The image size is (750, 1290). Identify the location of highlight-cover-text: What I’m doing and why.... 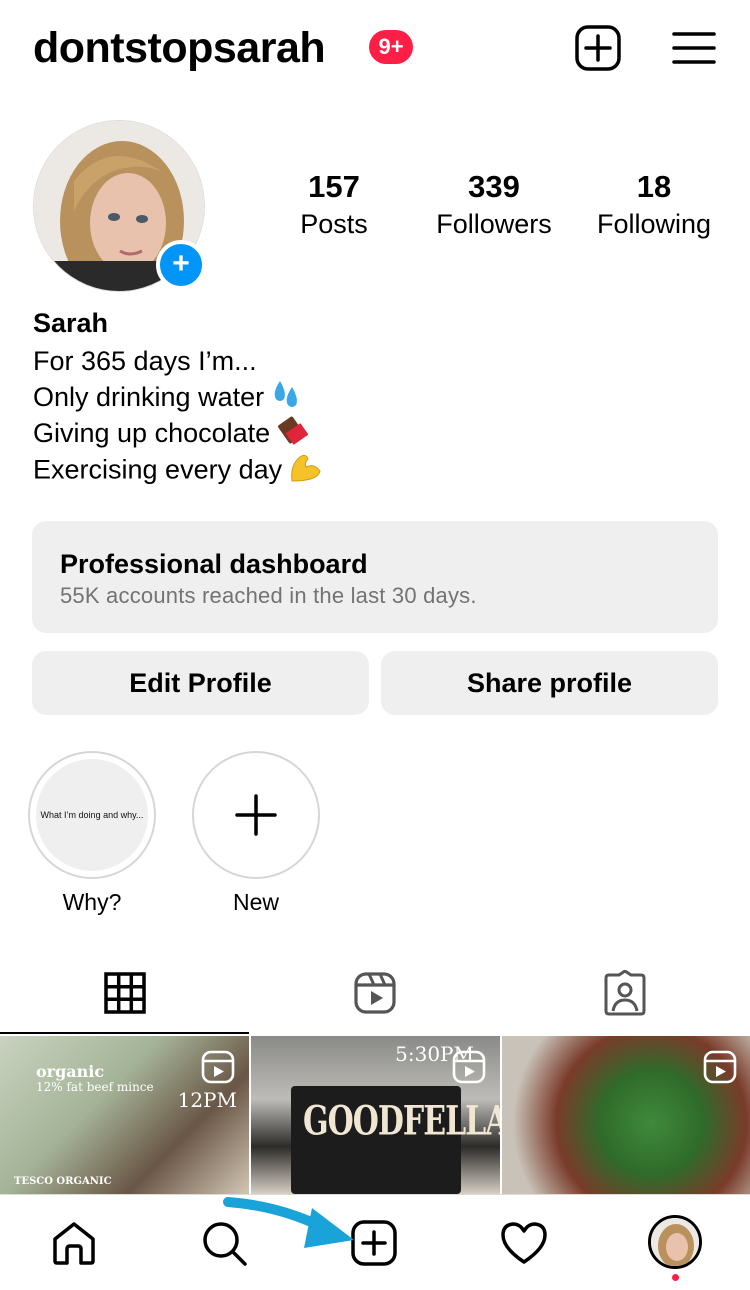
(92, 815).